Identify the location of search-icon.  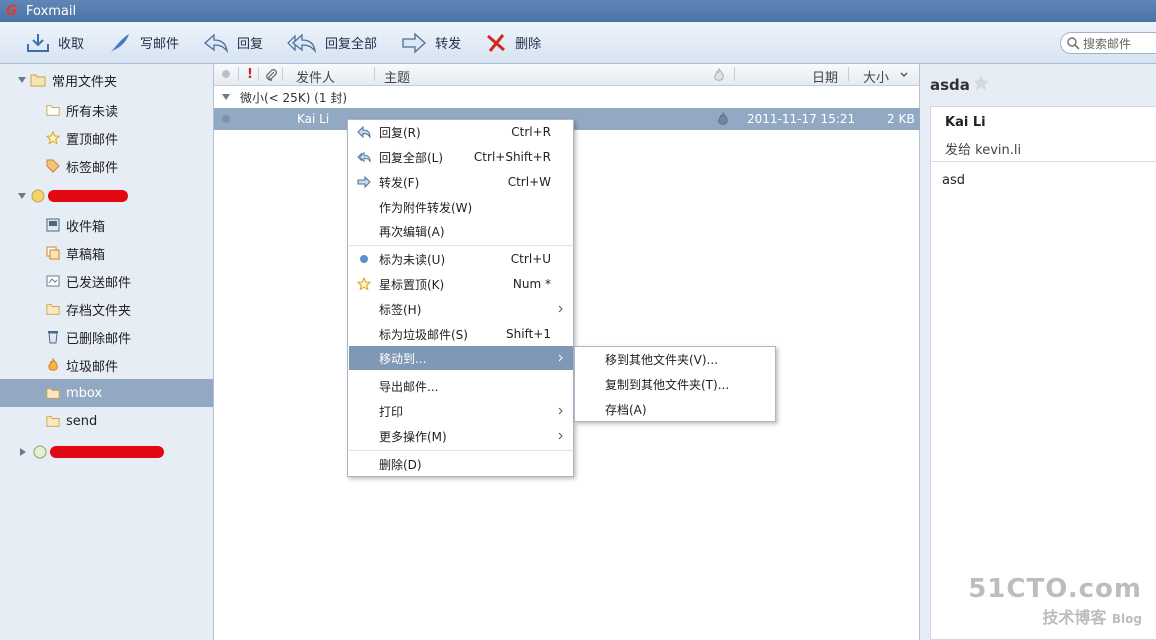
(1073, 43).